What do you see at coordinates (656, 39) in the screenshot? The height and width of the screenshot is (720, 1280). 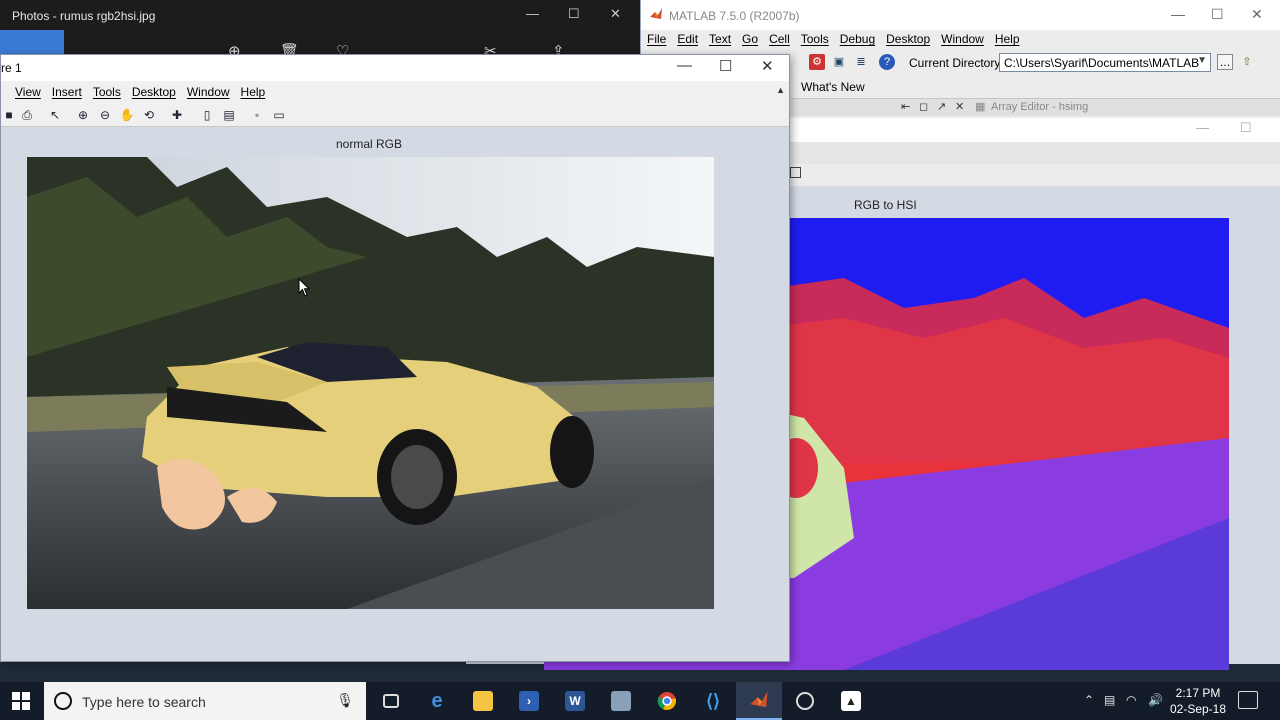 I see `menu-file: File` at bounding box center [656, 39].